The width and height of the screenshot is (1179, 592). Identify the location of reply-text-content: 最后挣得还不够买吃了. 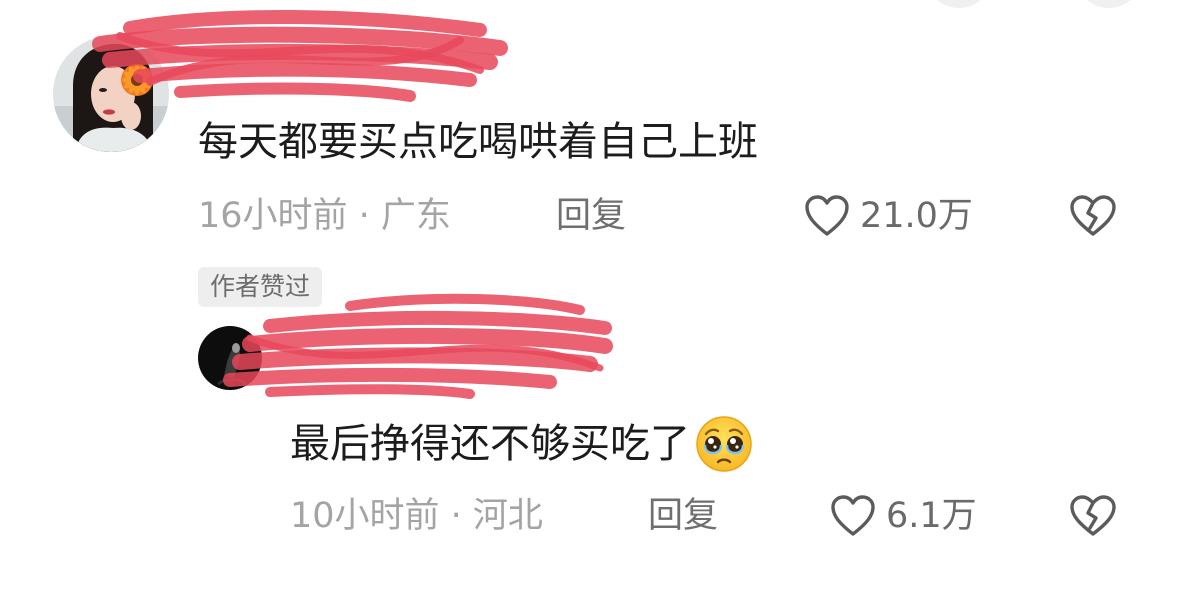
(490, 444).